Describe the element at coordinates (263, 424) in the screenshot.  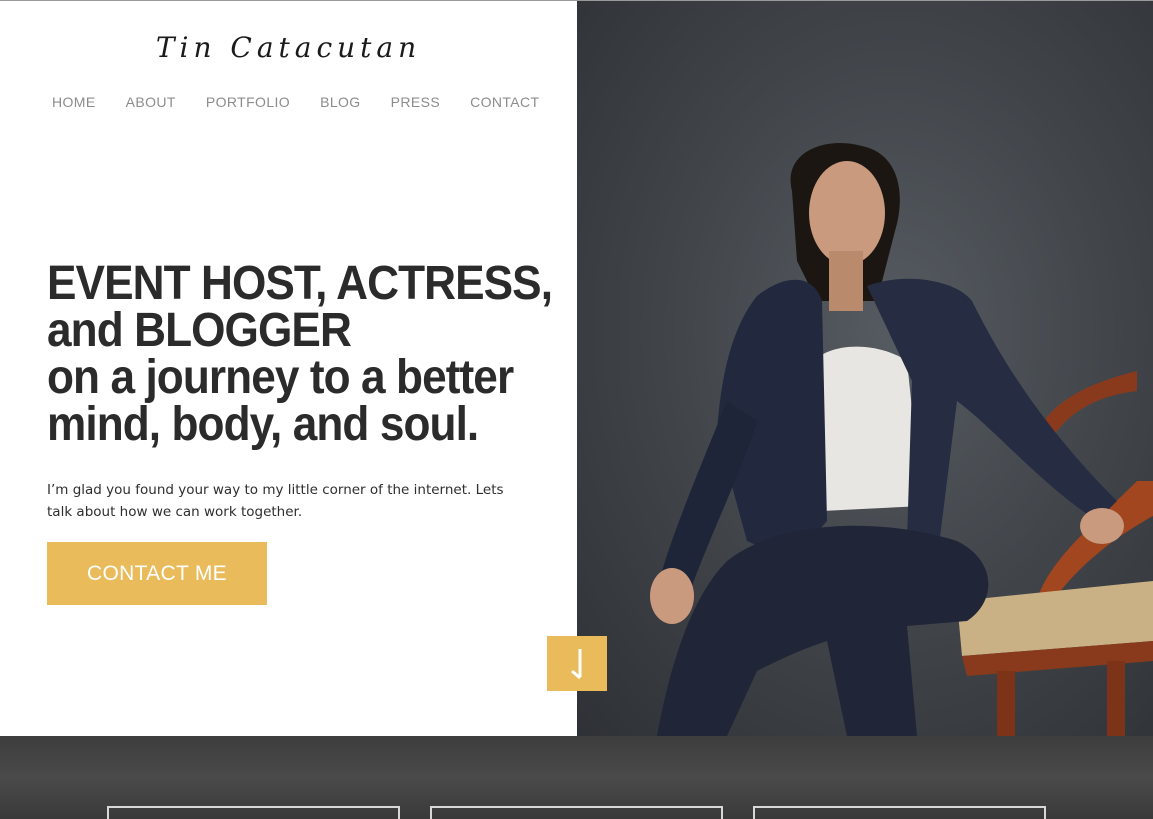
I see `headline-line: mind, body, and soul.` at that location.